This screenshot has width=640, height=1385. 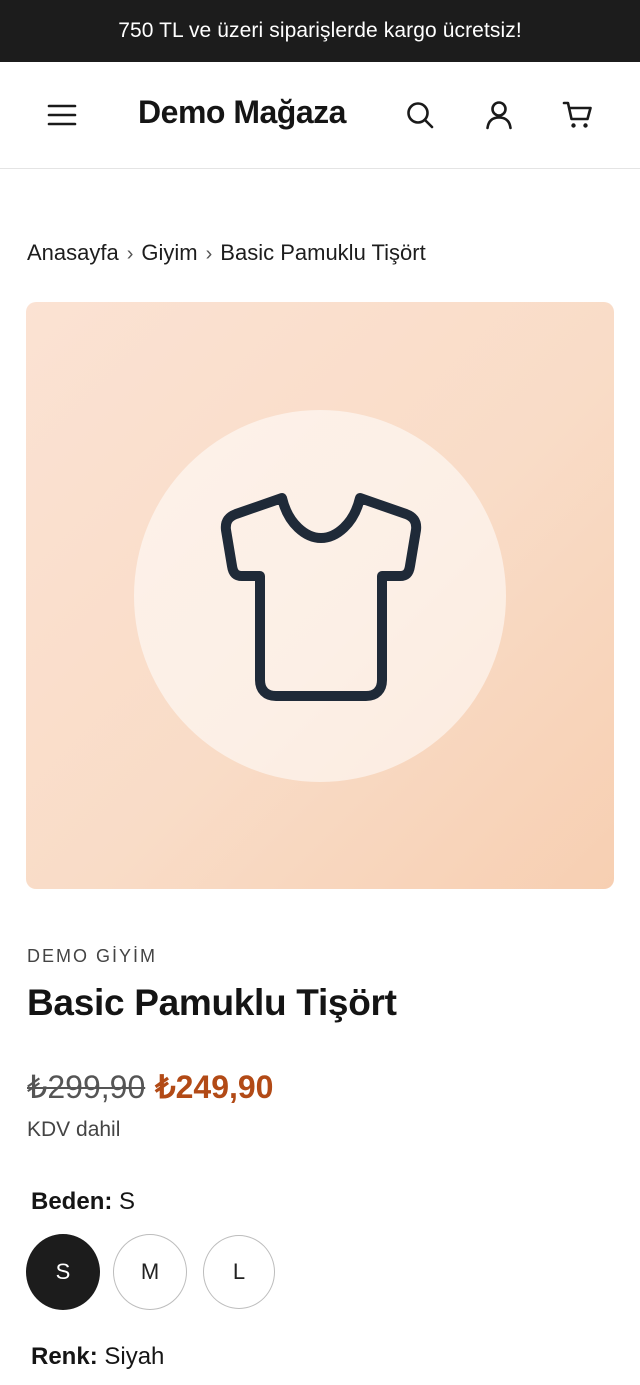 I want to click on cart-icon, so click(x=577, y=114).